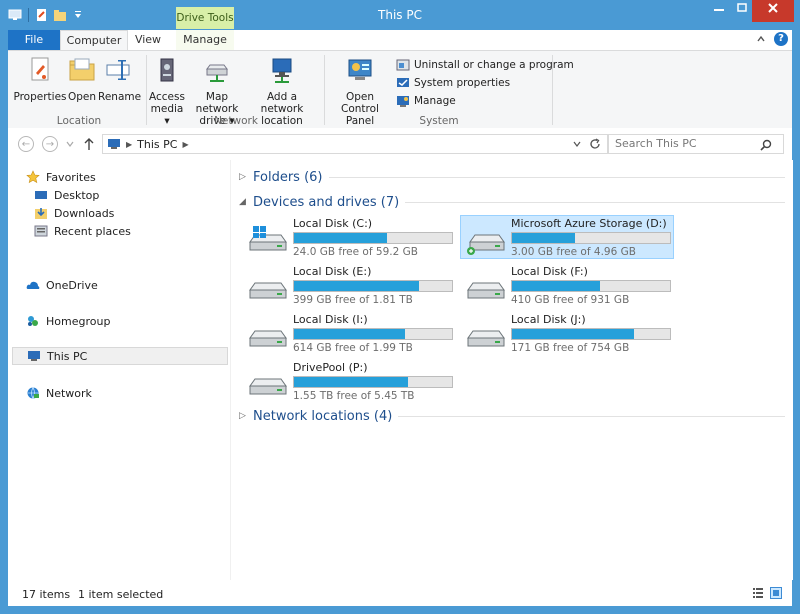  I want to click on system-properties-icon, so click(403, 82).